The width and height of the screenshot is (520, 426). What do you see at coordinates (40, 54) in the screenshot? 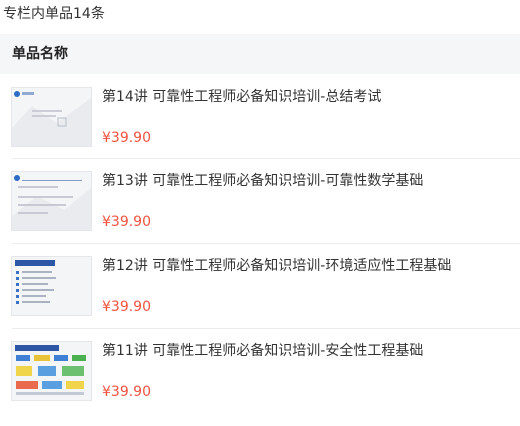
I see `column-title: 单品名称` at bounding box center [40, 54].